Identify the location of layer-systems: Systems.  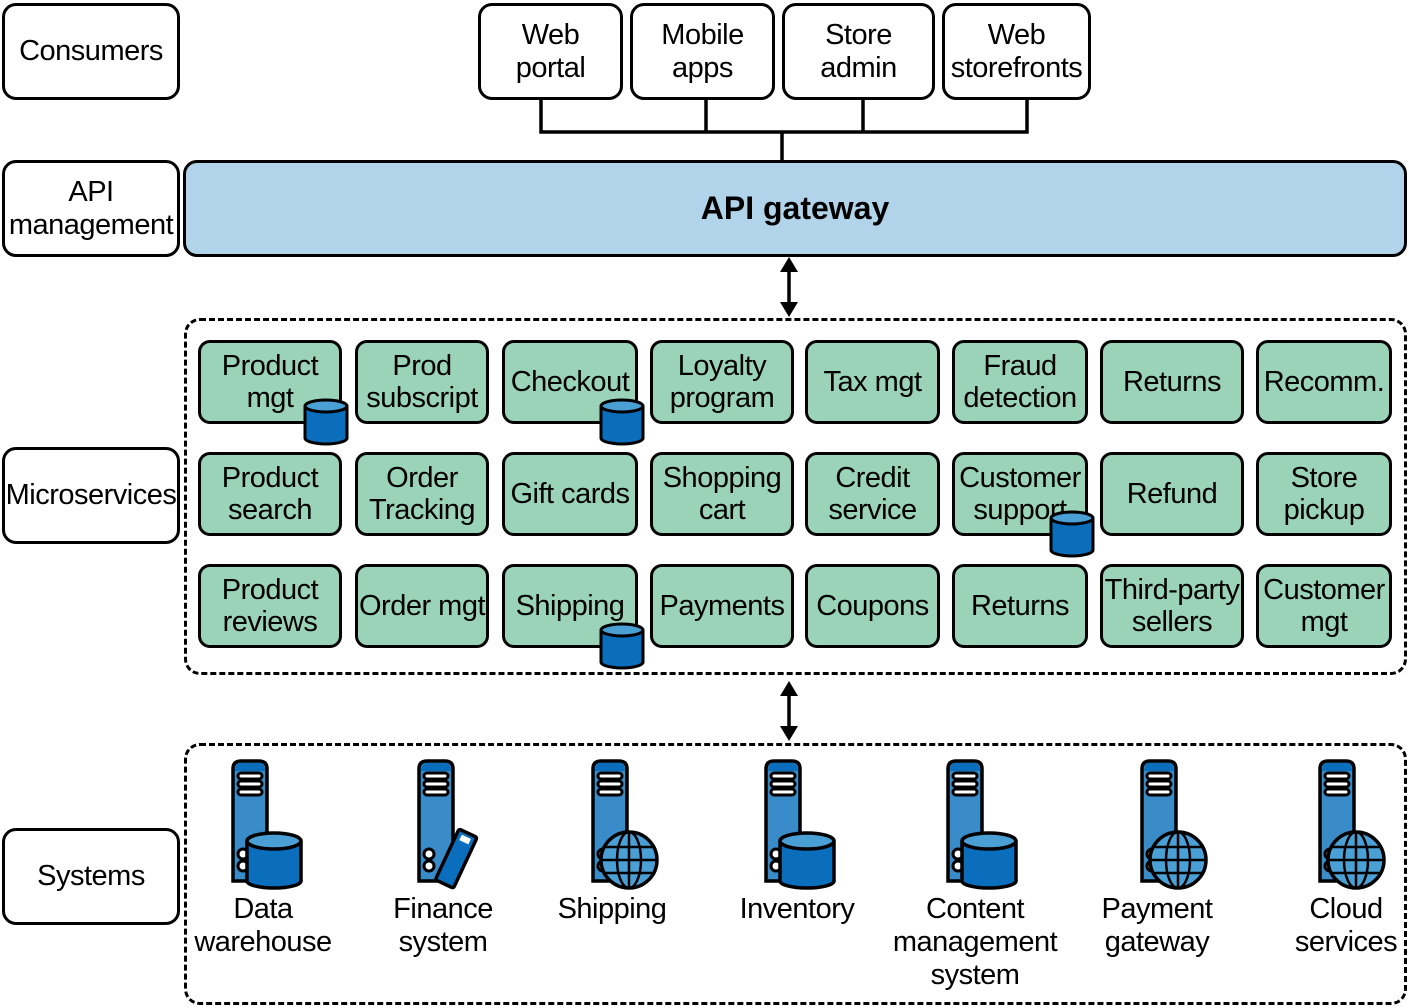
(91, 876).